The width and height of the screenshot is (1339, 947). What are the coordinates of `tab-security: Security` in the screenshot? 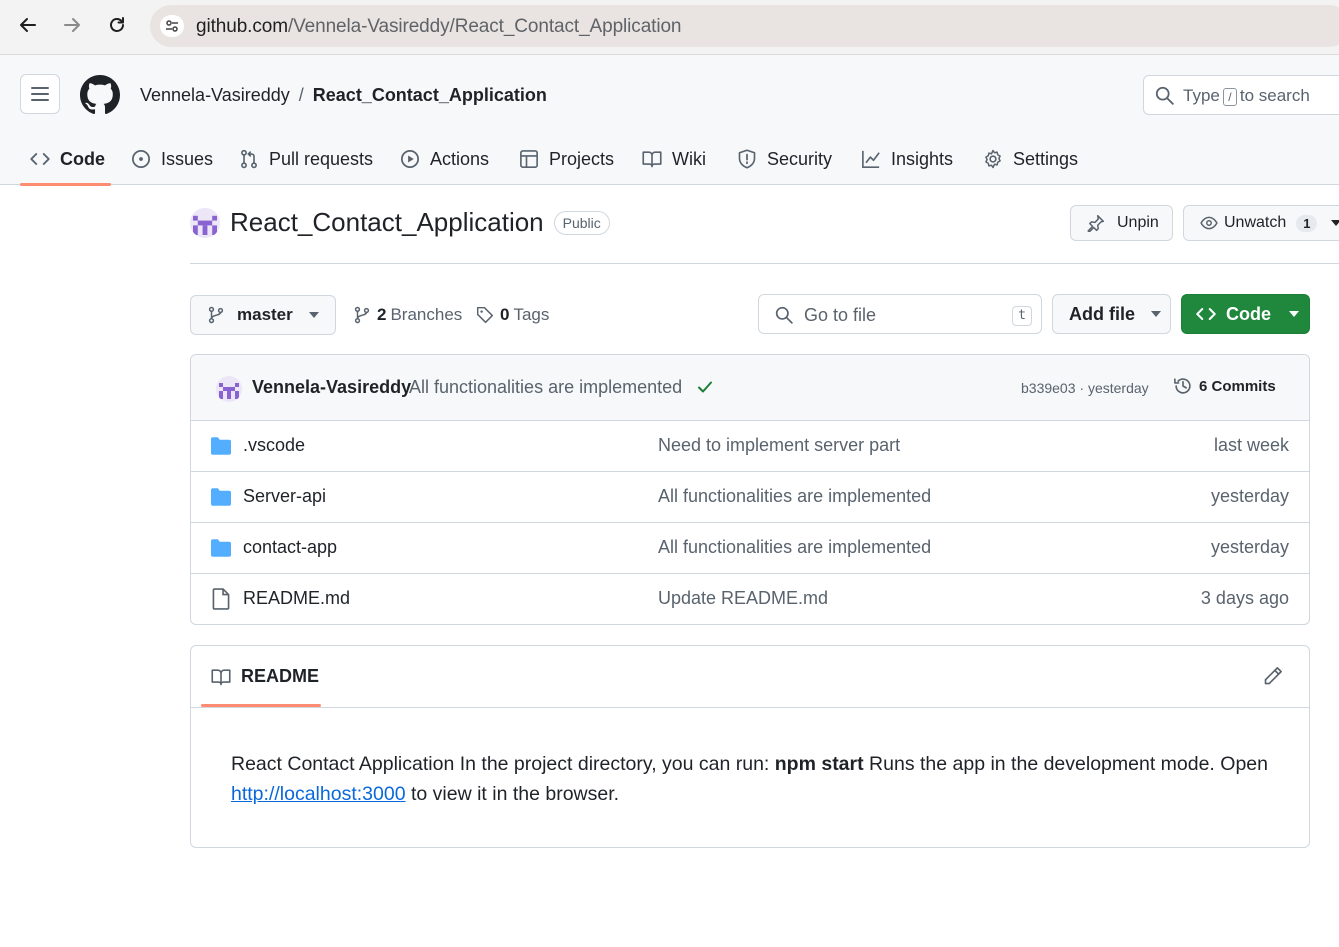 It's located at (784, 159).